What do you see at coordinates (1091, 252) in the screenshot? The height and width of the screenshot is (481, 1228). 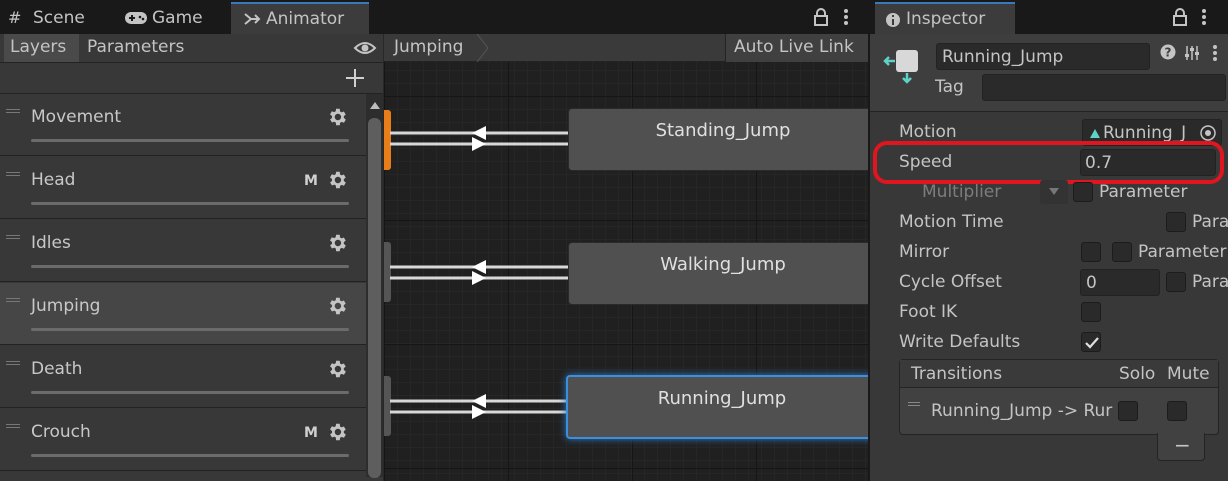 I see `mirror-checkbox` at bounding box center [1091, 252].